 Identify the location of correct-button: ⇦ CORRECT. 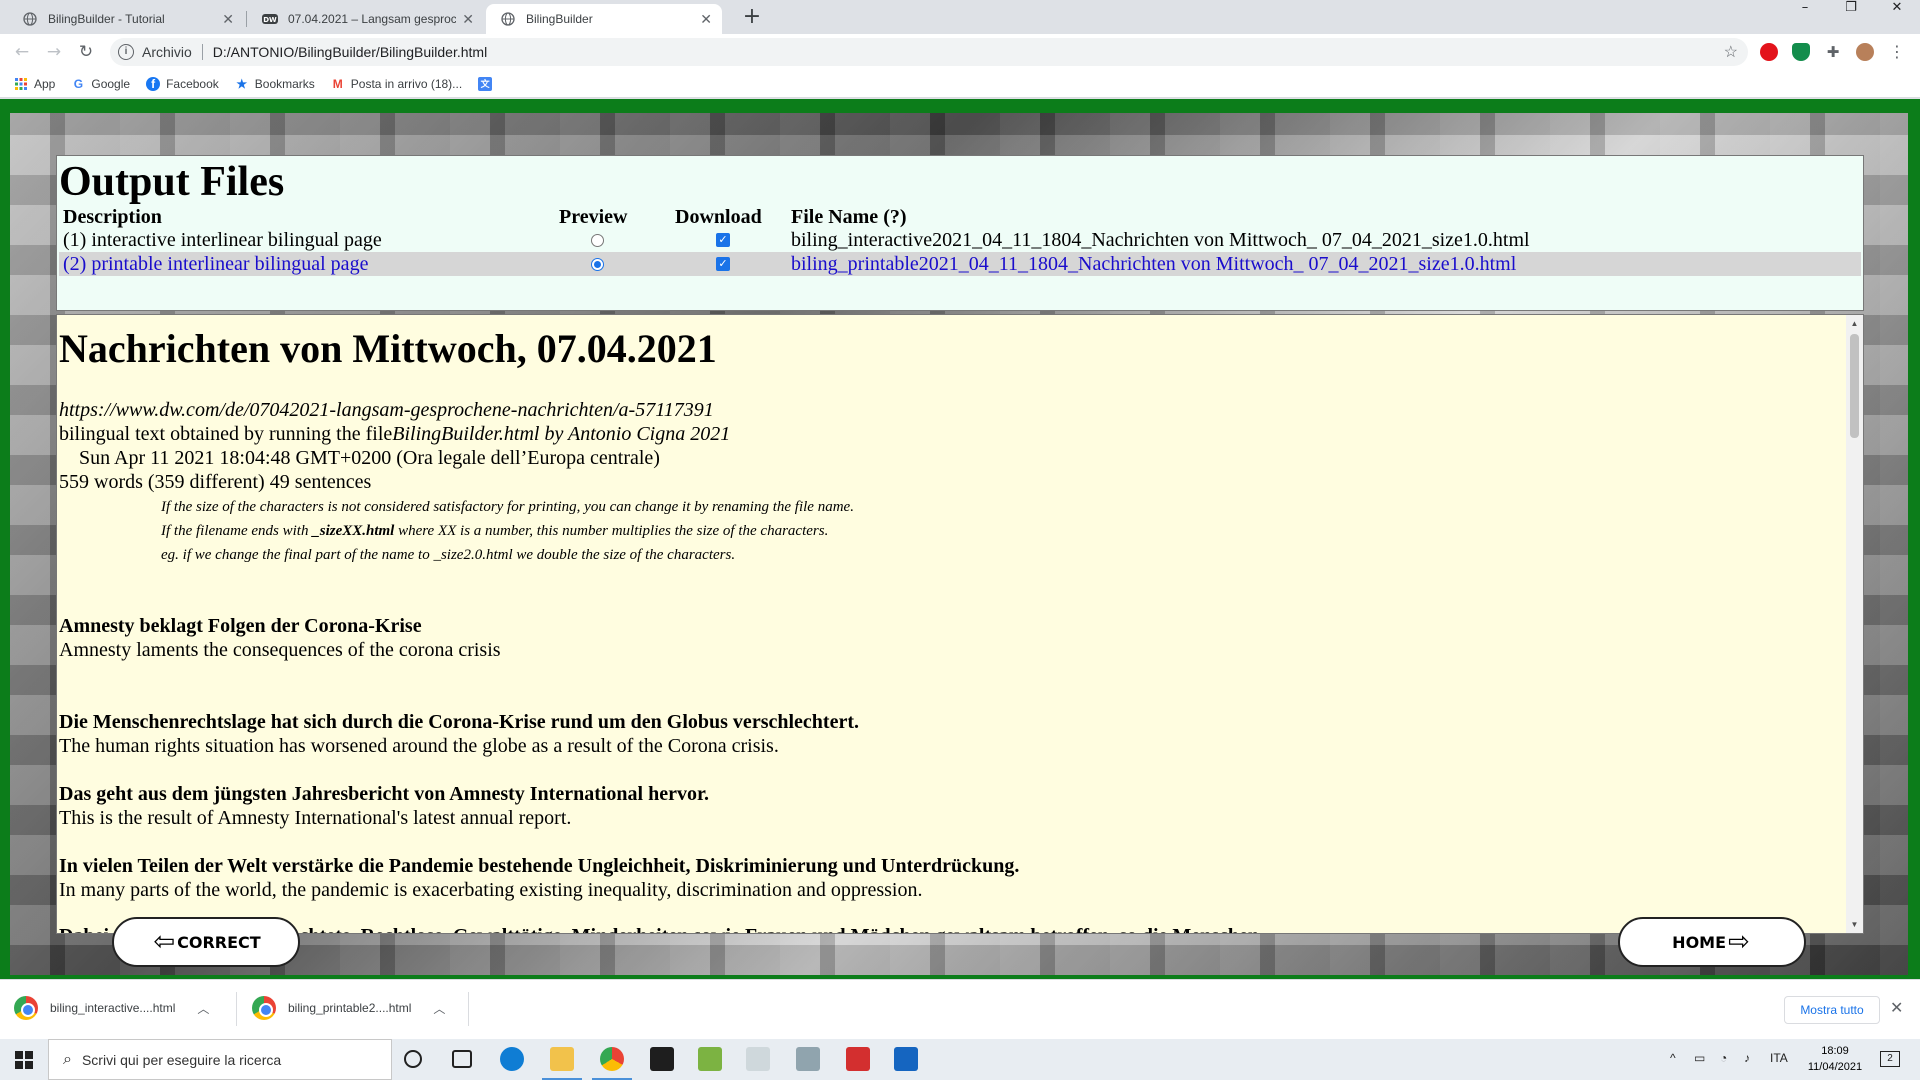
(206, 942).